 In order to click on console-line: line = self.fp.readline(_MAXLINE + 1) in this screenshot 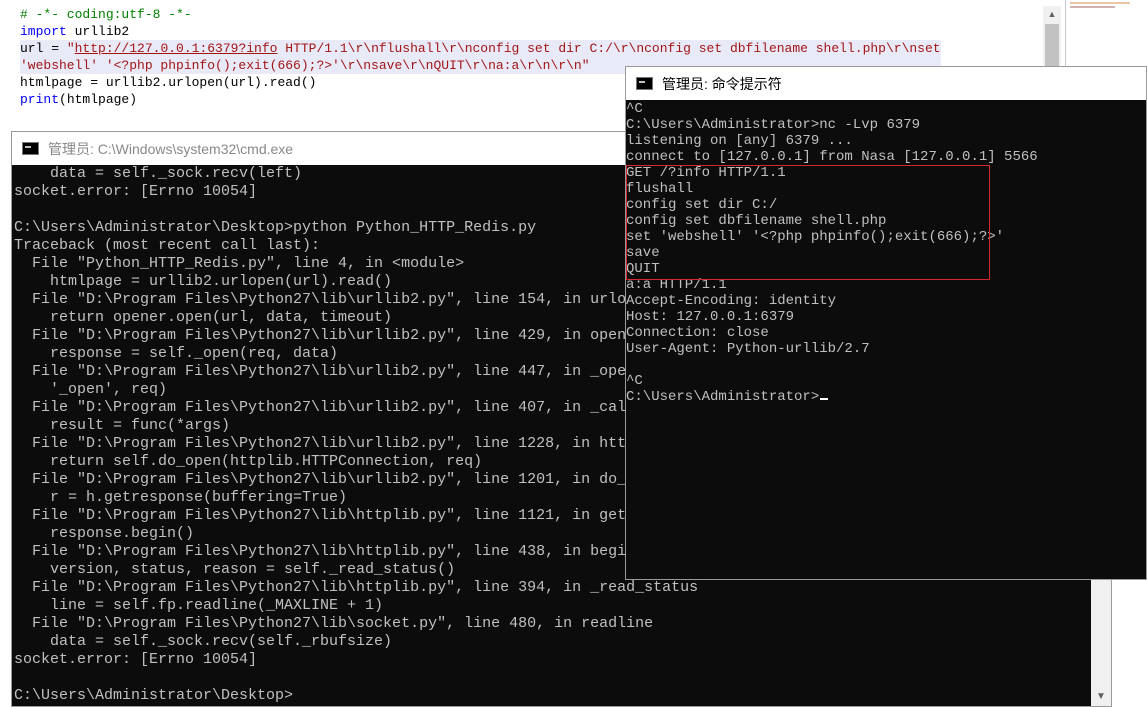, I will do `click(199, 605)`.